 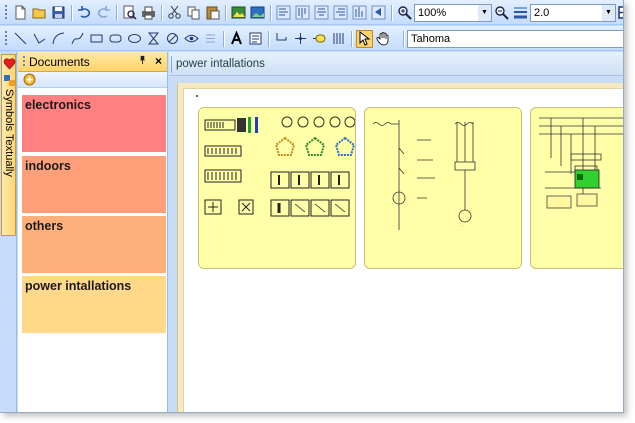 What do you see at coordinates (220, 64) in the screenshot?
I see `tab-power-intallations: power intallations` at bounding box center [220, 64].